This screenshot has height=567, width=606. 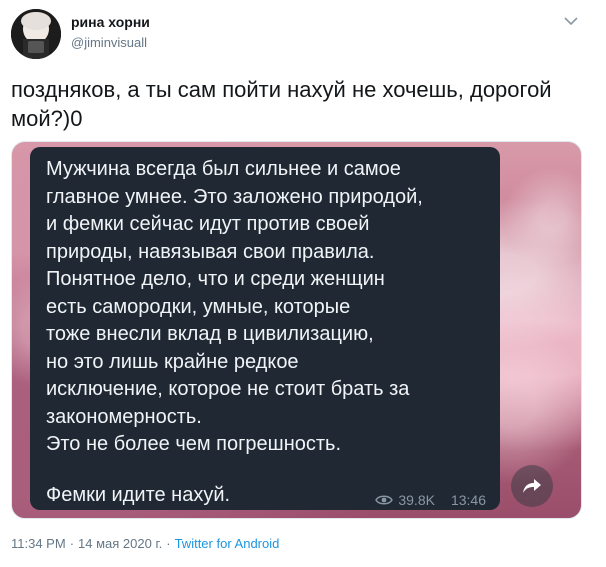 I want to click on tweet-date: 14 мая 2020 г., so click(x=120, y=543).